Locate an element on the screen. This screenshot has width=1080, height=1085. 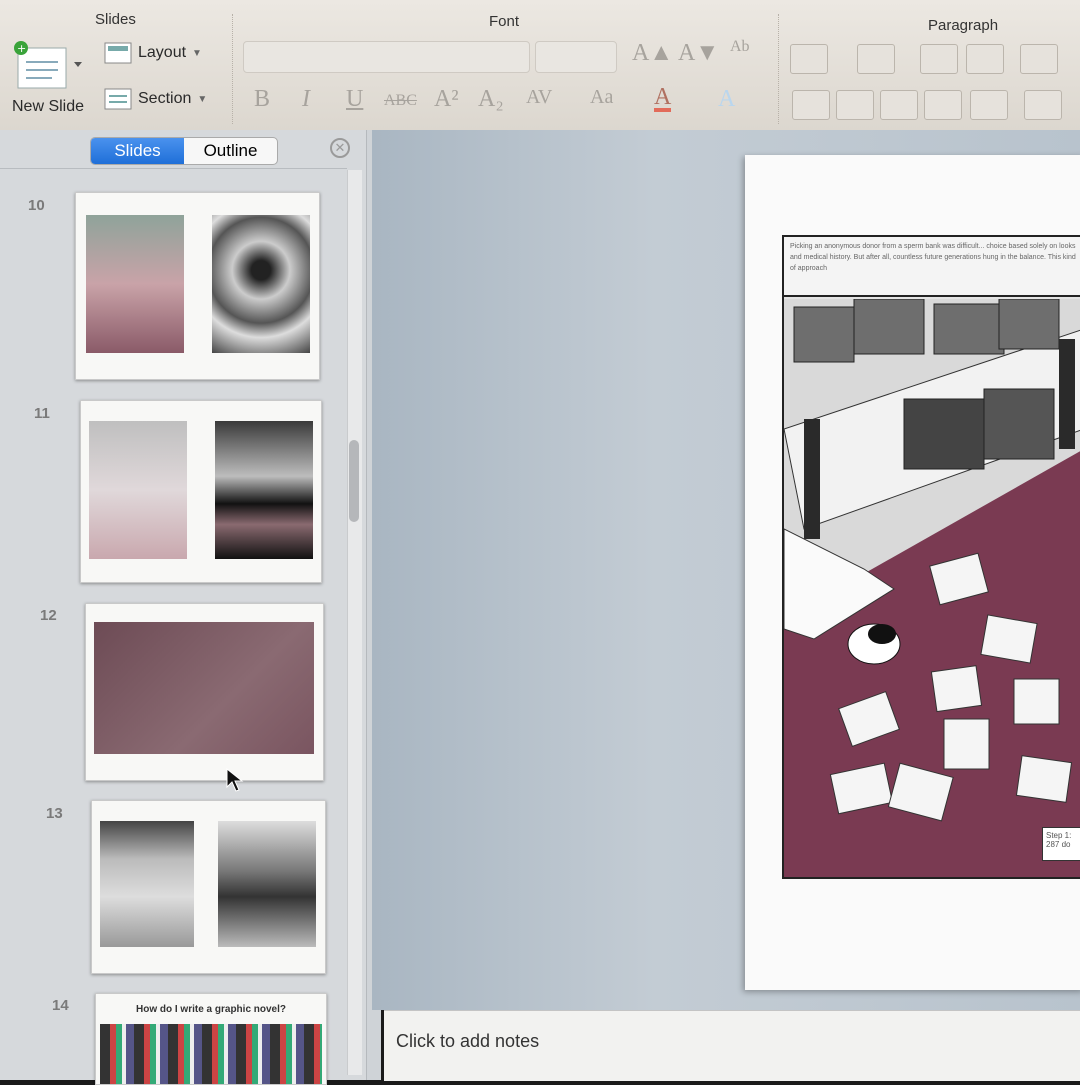
justify-icon is located at coordinates (943, 105).